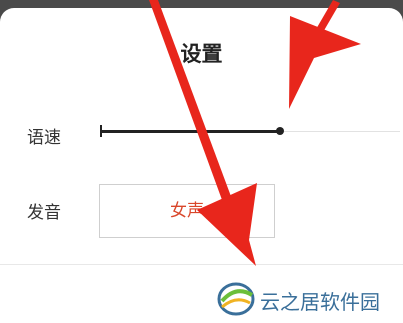 Image resolution: width=403 pixels, height=323 pixels. Describe the element at coordinates (44, 213) in the screenshot. I see `voice-label: 发音` at that location.